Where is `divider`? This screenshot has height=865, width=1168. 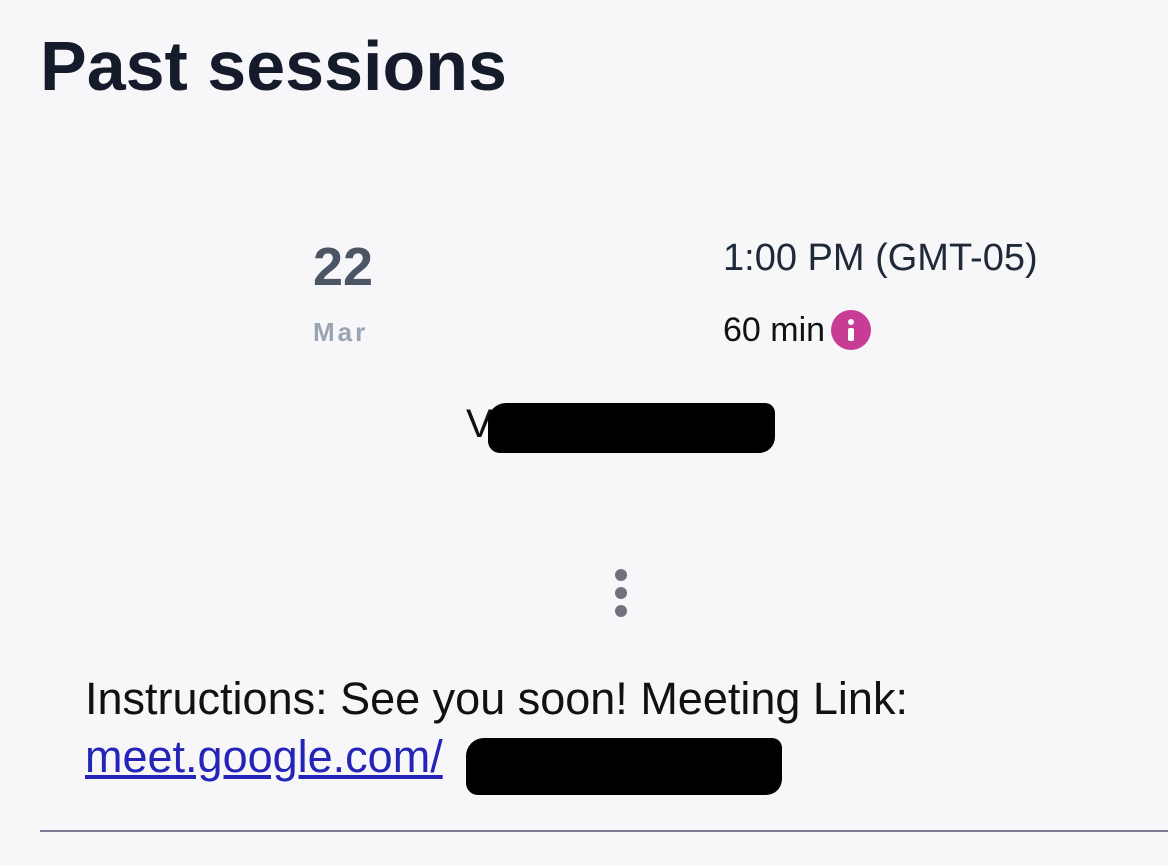
divider is located at coordinates (604, 831).